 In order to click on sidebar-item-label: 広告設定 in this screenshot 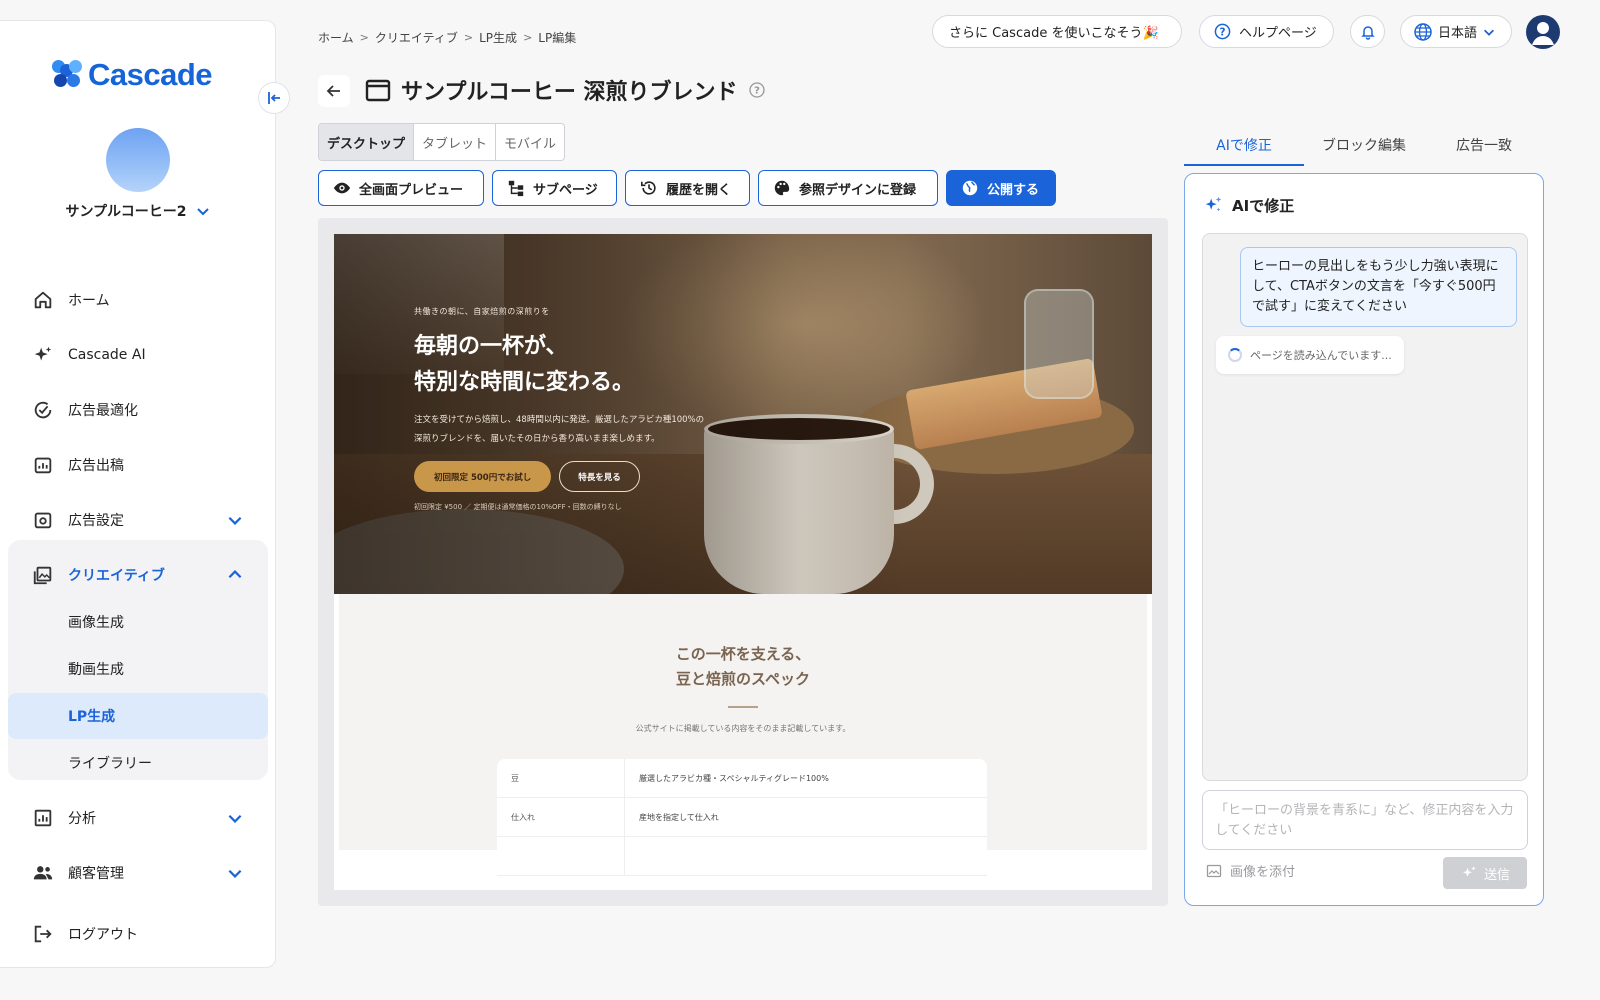, I will do `click(96, 521)`.